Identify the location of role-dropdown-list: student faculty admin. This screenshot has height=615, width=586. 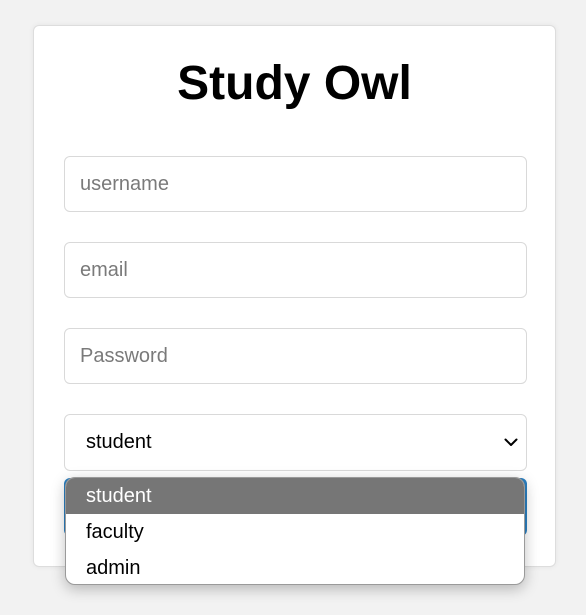
(295, 531).